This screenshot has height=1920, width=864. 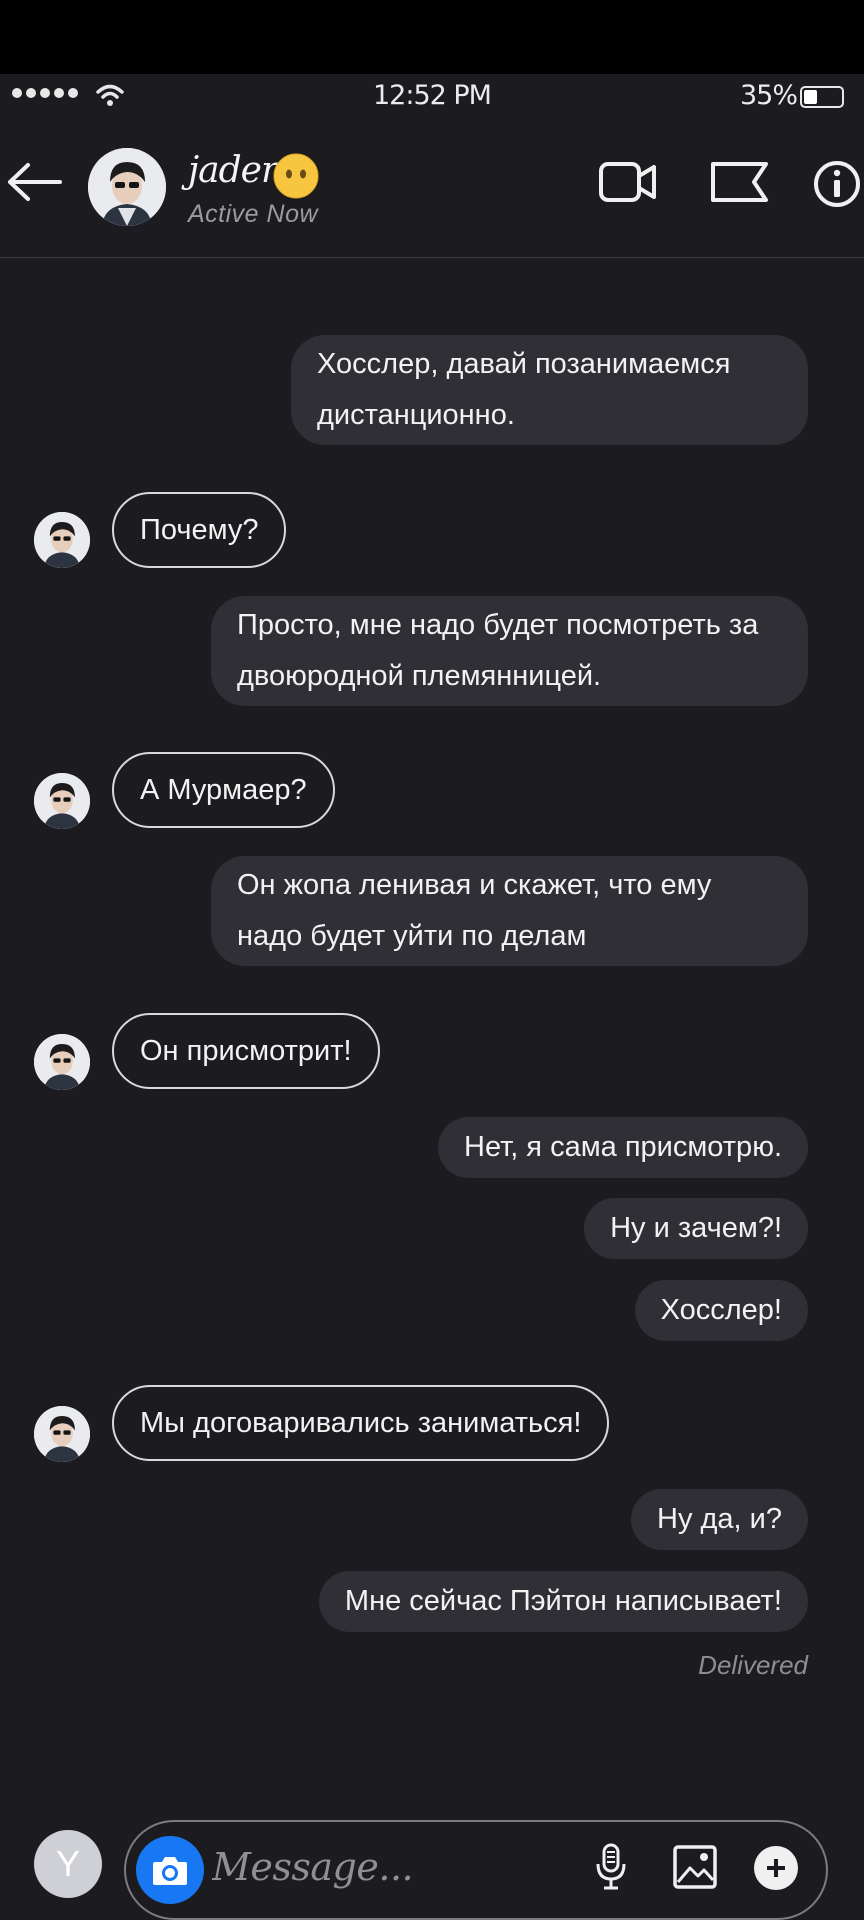 I want to click on sent-message: Ну и зачем?!, so click(x=696, y=1228).